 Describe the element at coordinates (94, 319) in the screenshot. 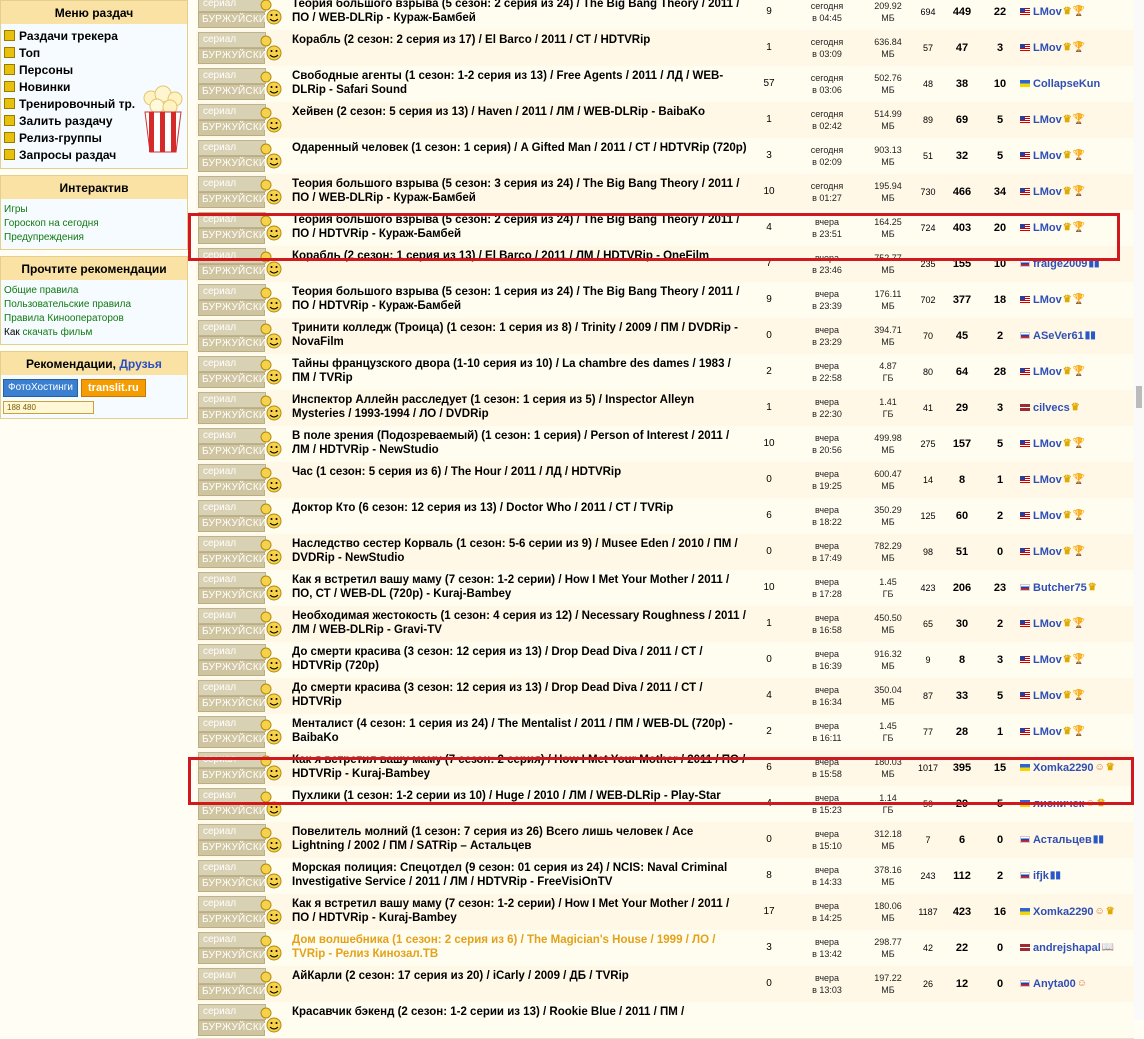

I see `rules-link: Правила Кинооператоров` at that location.